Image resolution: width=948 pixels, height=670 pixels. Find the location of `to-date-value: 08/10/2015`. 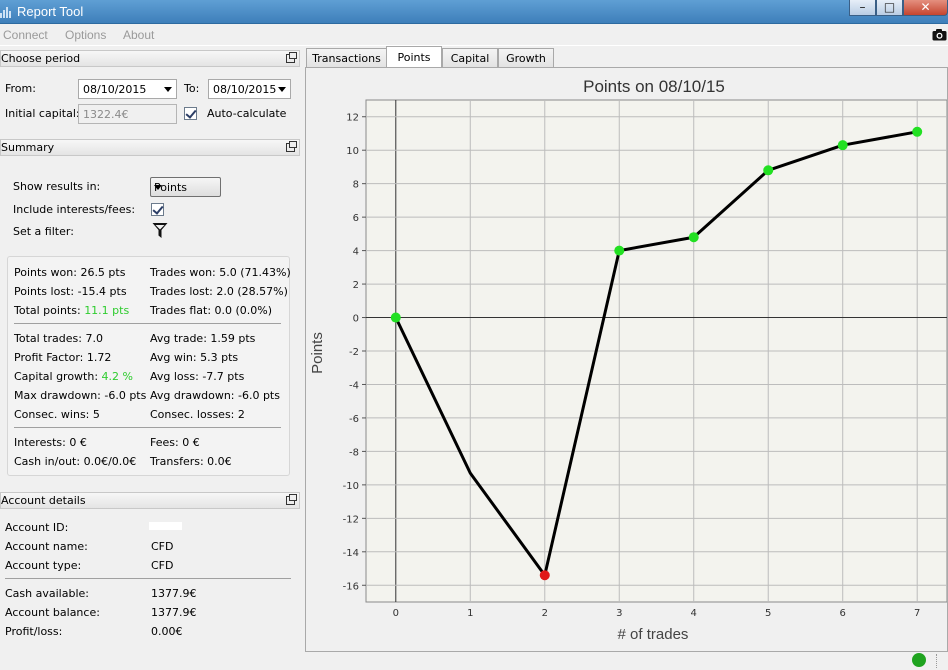

to-date-value: 08/10/2015 is located at coordinates (245, 89).